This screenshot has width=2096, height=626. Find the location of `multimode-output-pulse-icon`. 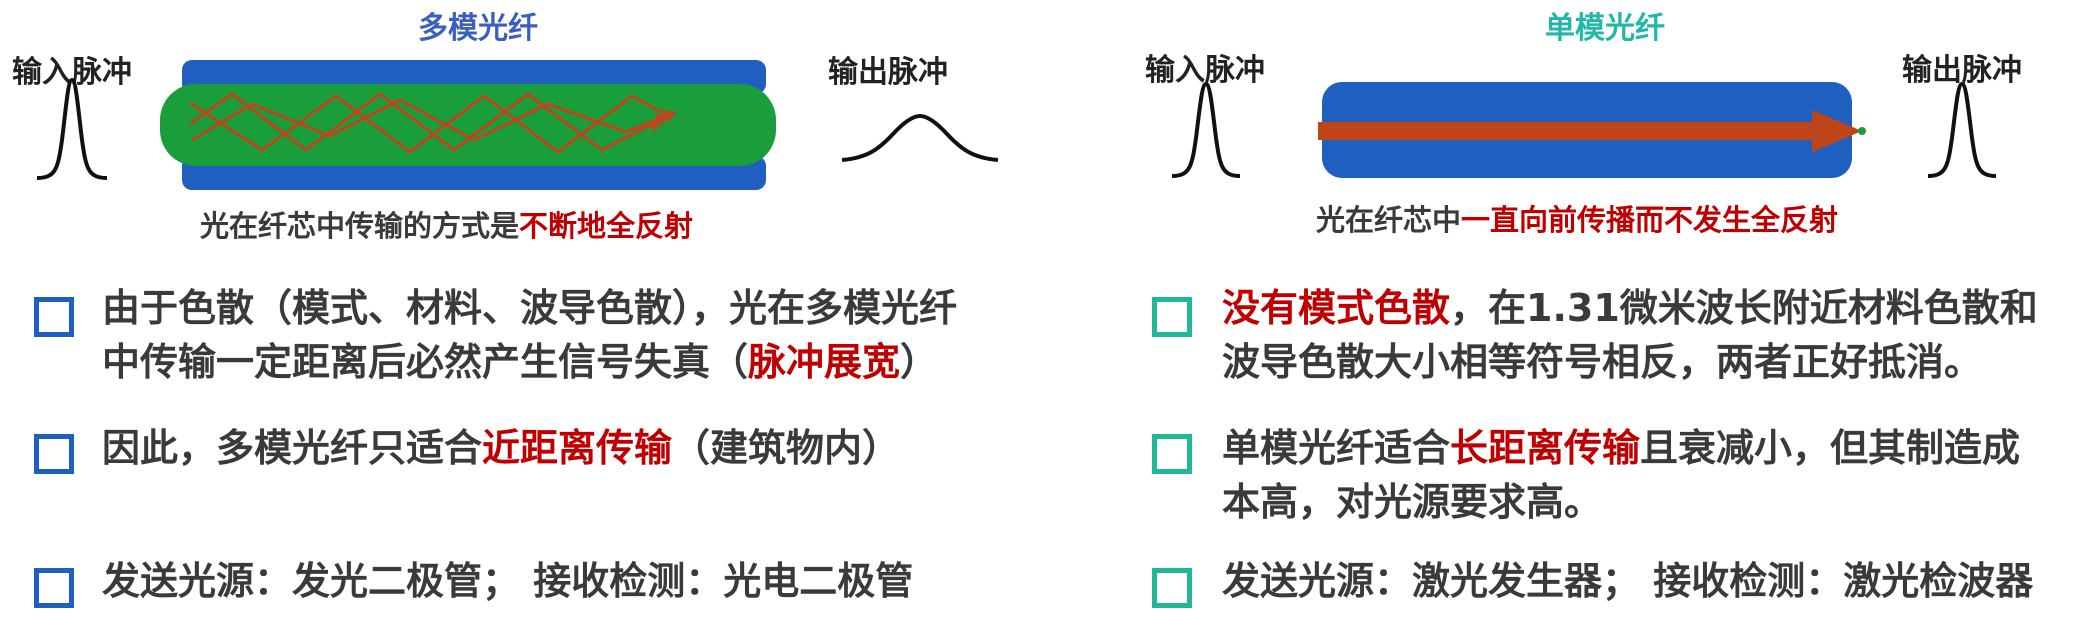

multimode-output-pulse-icon is located at coordinates (920, 137).